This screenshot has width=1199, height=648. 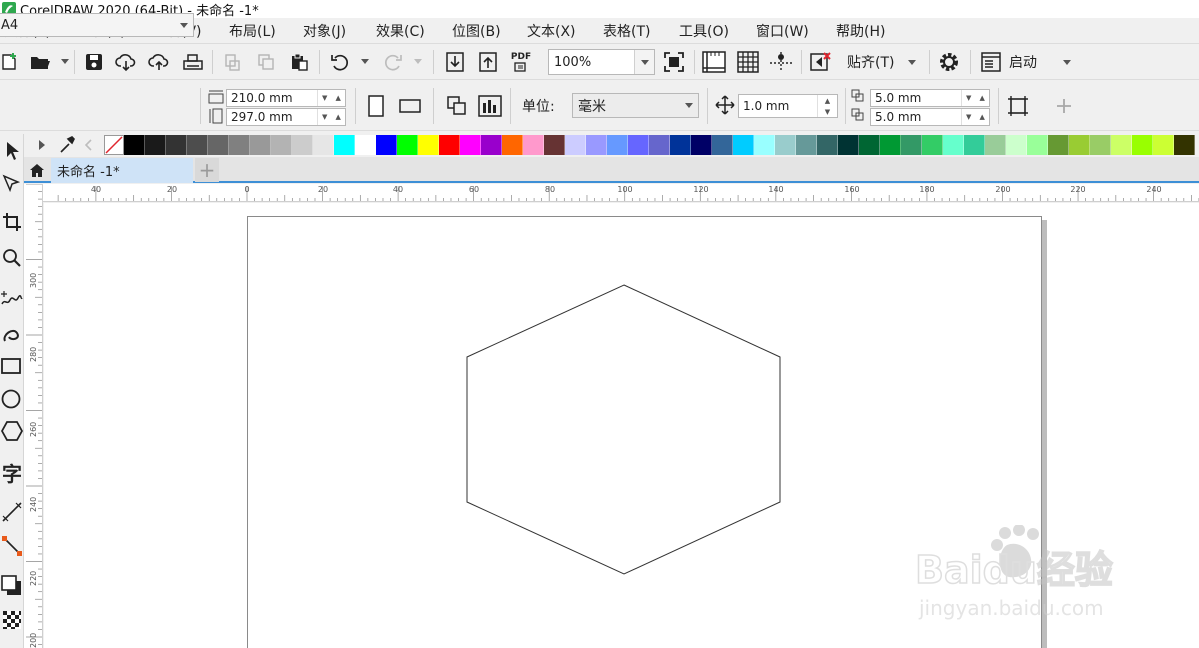 I want to click on menu-help: 帮助(H), so click(x=860, y=31).